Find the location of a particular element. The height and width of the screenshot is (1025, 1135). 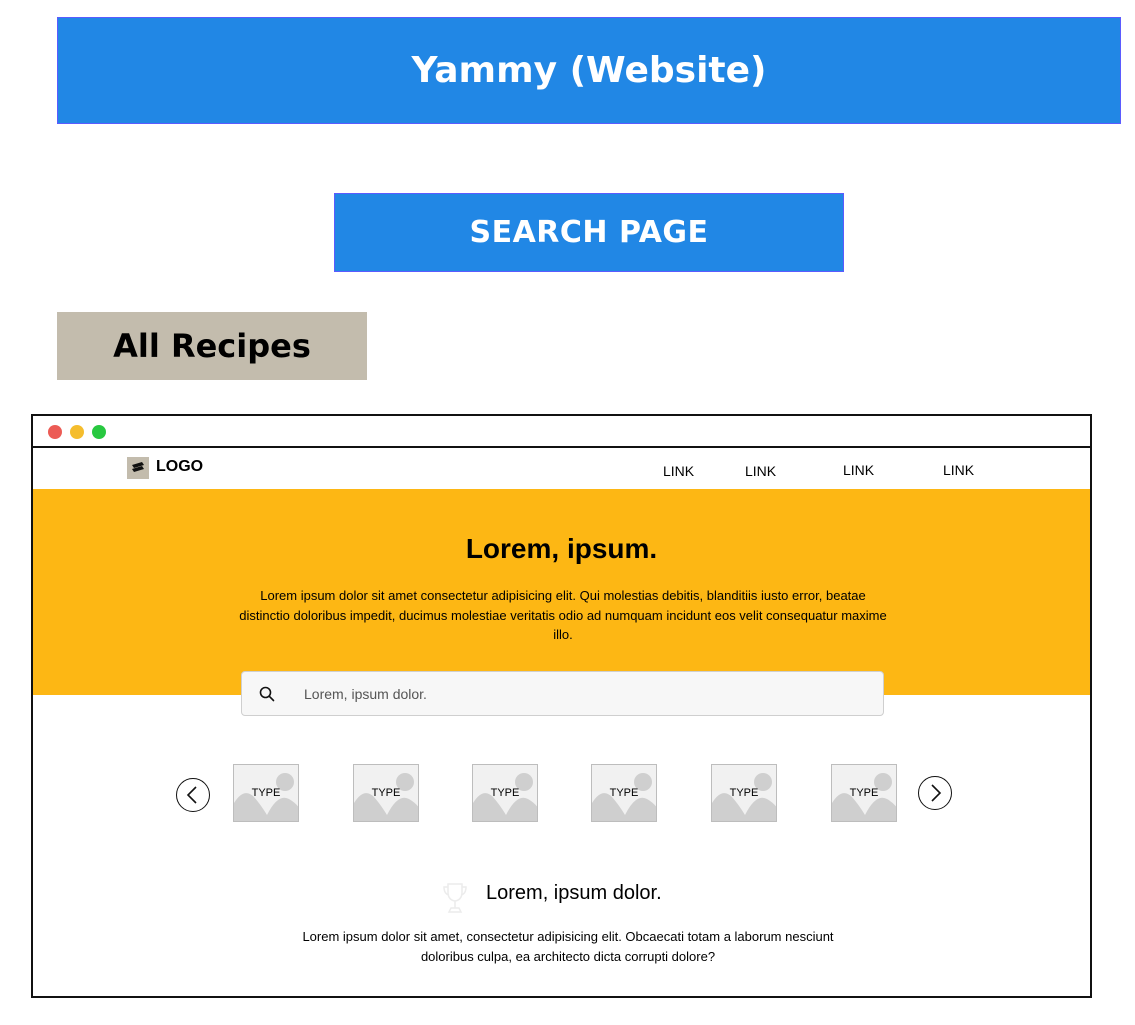

chevron-right-icon is located at coordinates (936, 793).